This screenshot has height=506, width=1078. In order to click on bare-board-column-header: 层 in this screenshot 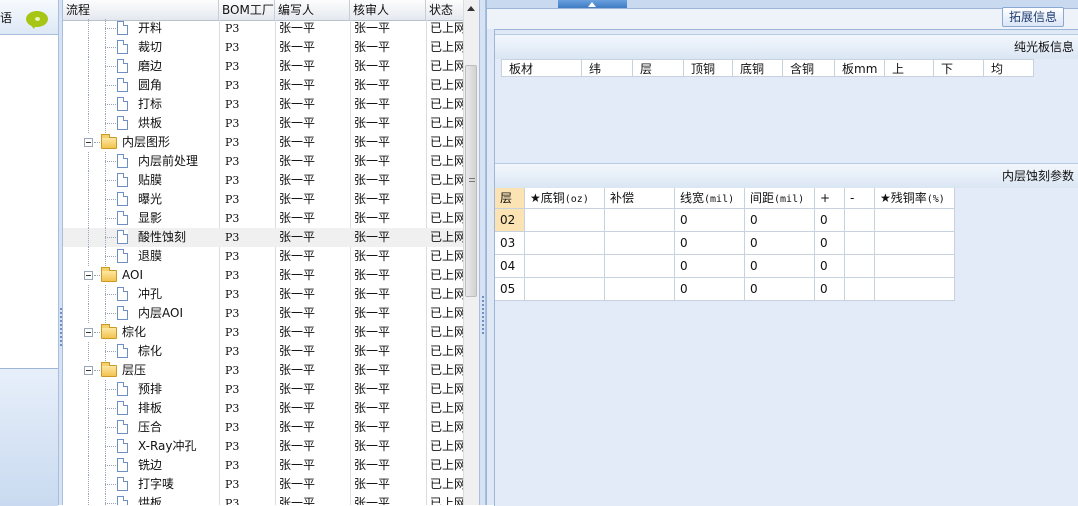, I will do `click(658, 68)`.